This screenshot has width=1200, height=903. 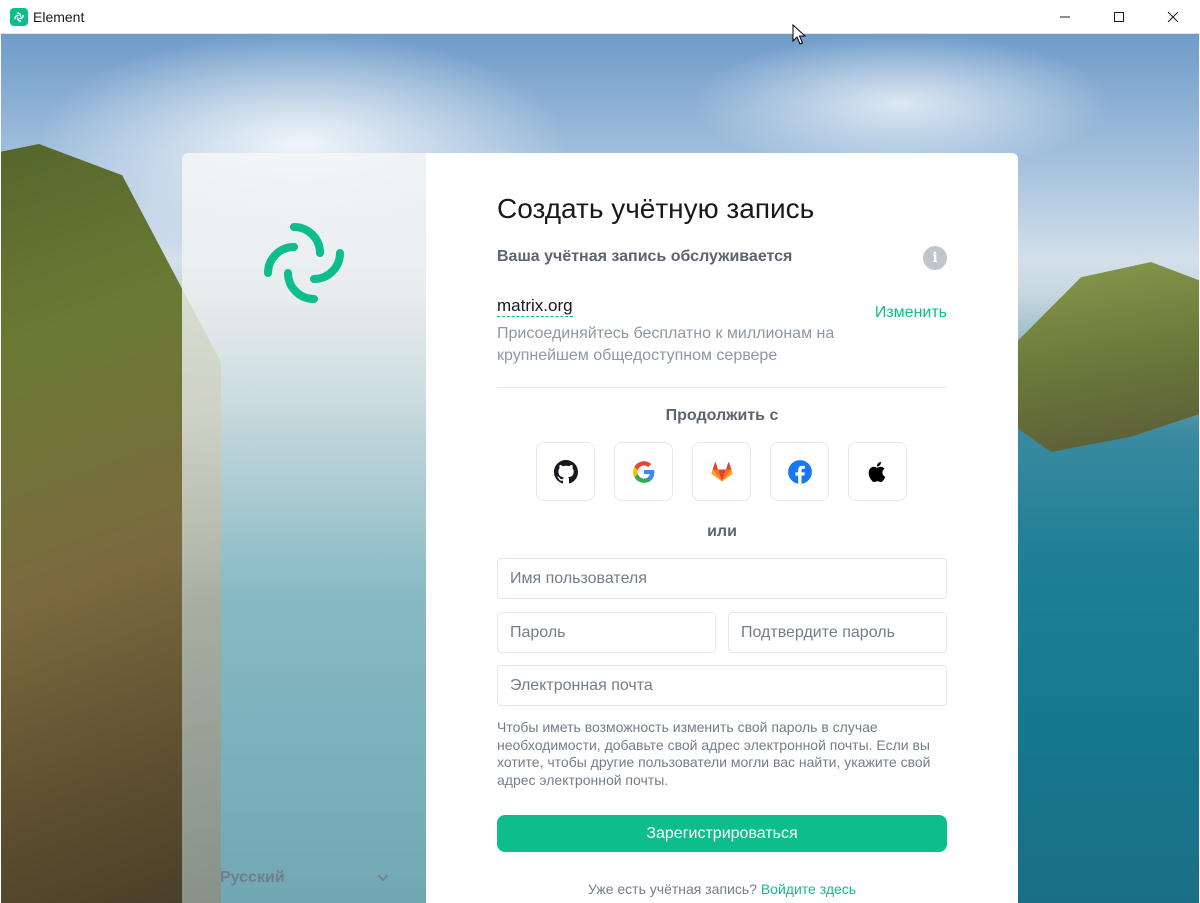 What do you see at coordinates (722, 415) in the screenshot?
I see `continue-with-label: Продолжить с` at bounding box center [722, 415].